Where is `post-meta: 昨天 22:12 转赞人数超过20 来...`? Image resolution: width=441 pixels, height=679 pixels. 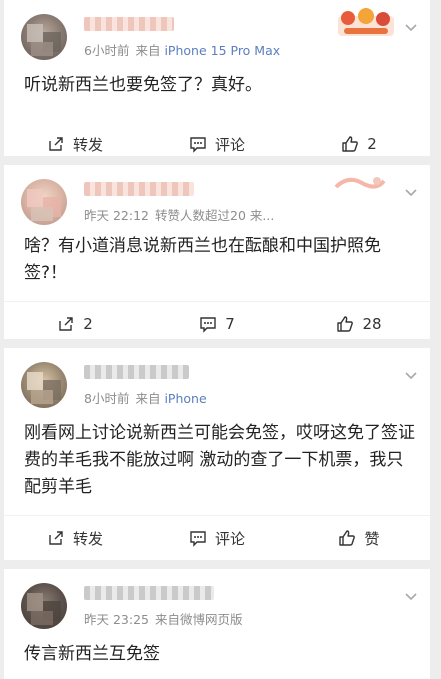
post-meta: 昨天 22:12 转赞人数超过20 来... is located at coordinates (179, 214).